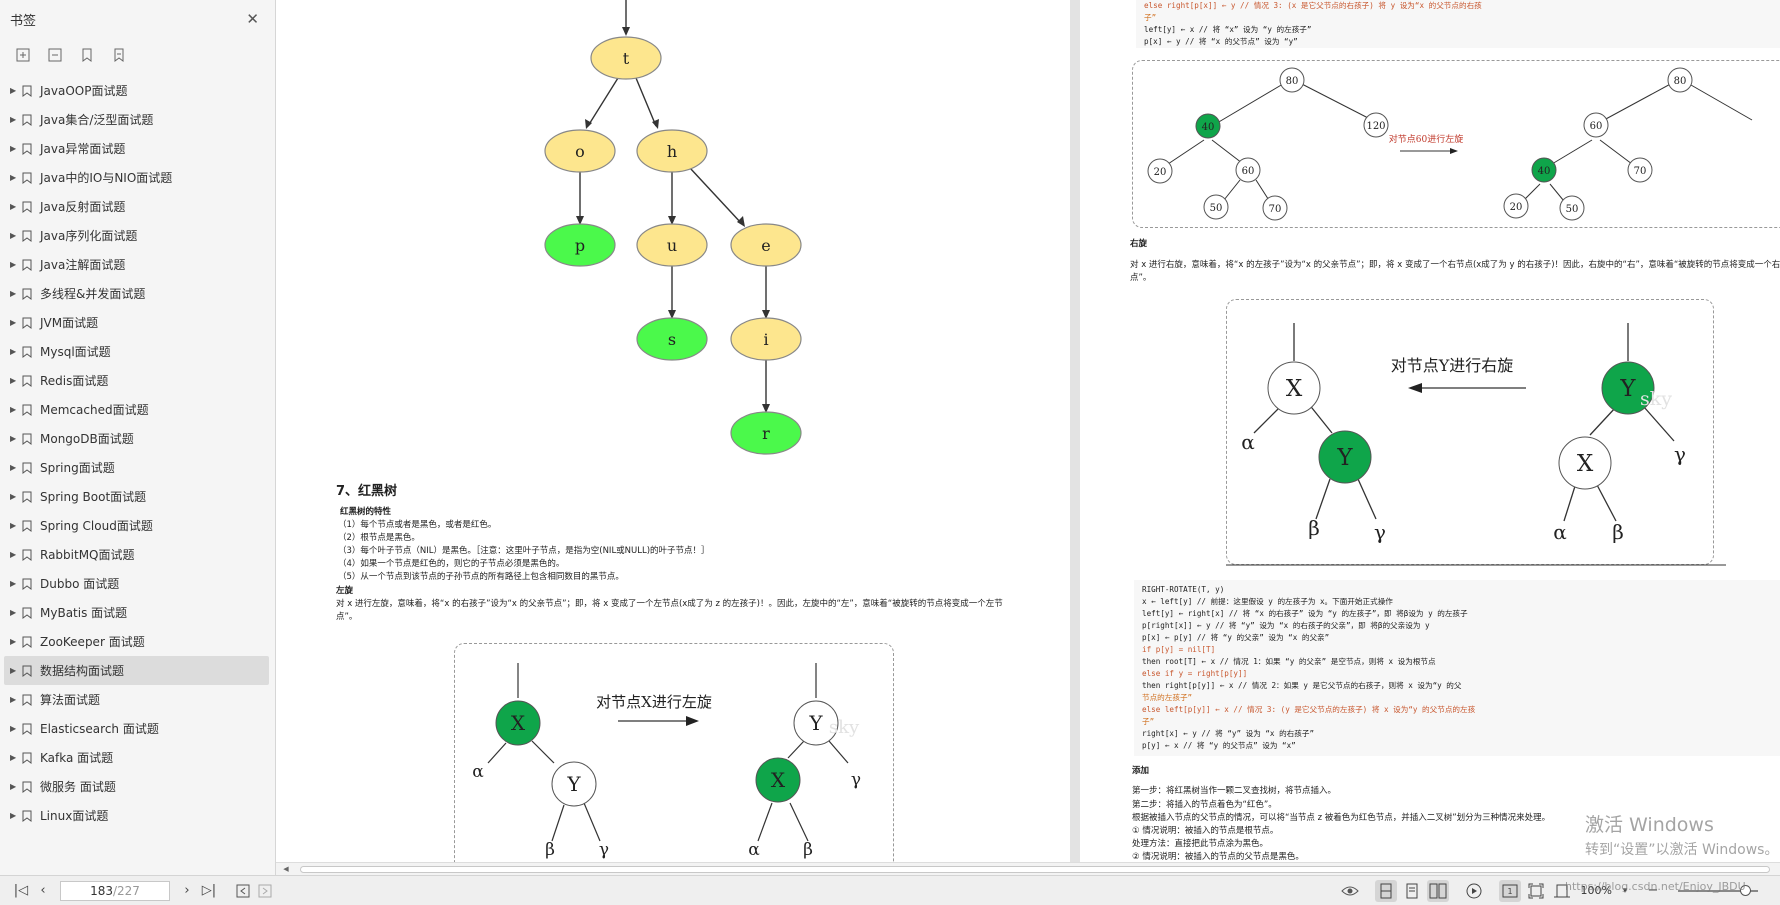 The height and width of the screenshot is (905, 1780). What do you see at coordinates (1216, 208) in the screenshot?
I see `tree-node-label: 50` at bounding box center [1216, 208].